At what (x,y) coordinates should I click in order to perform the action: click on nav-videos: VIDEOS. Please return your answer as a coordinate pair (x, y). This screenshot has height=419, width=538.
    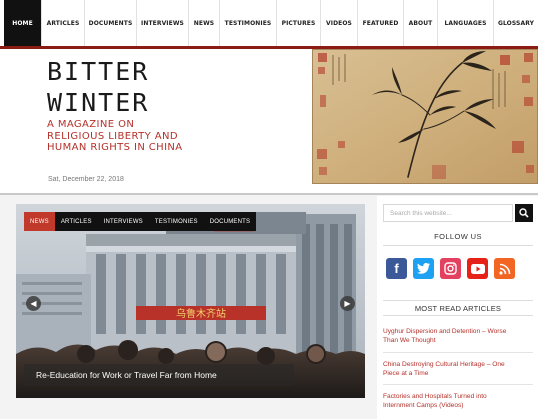
    Looking at the image, I should click on (339, 23).